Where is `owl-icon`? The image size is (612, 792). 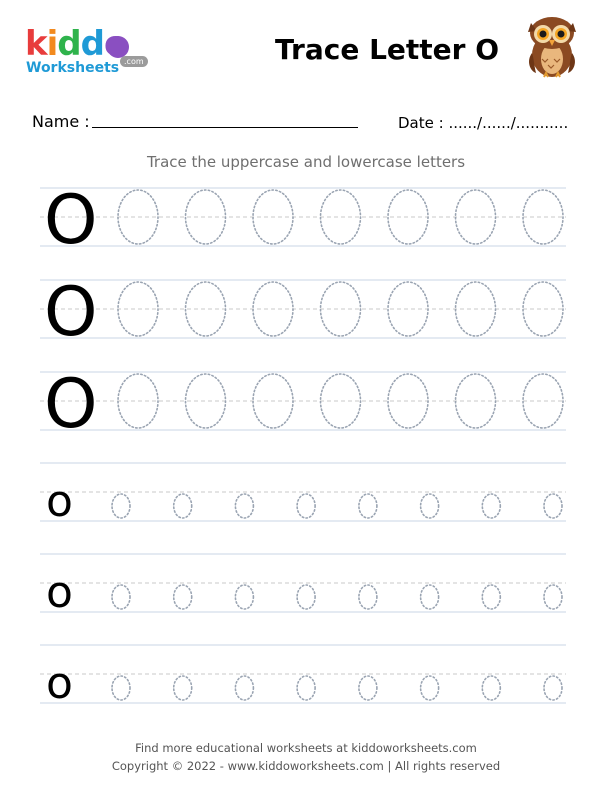 owl-icon is located at coordinates (552, 47).